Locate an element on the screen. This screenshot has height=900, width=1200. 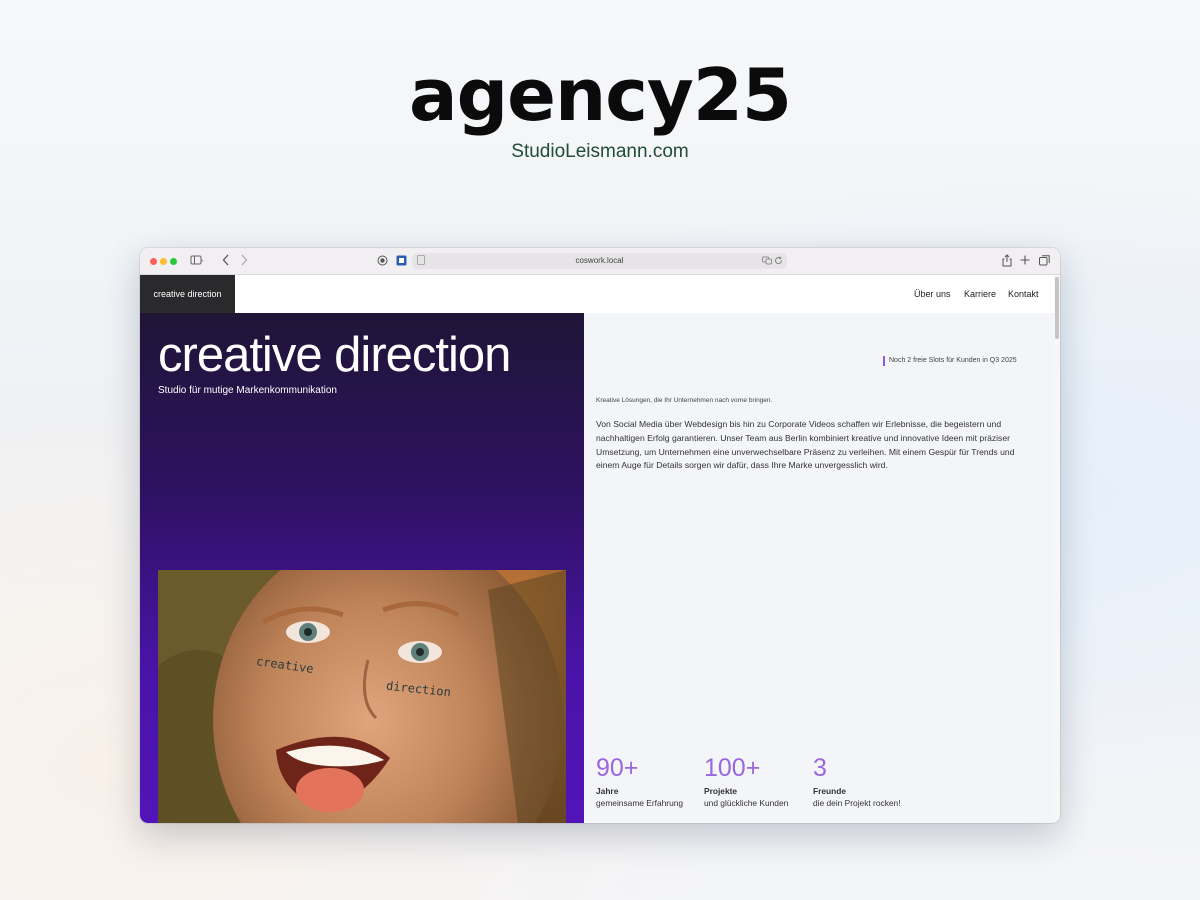
site-brand-link: creative direction is located at coordinates (187, 294).